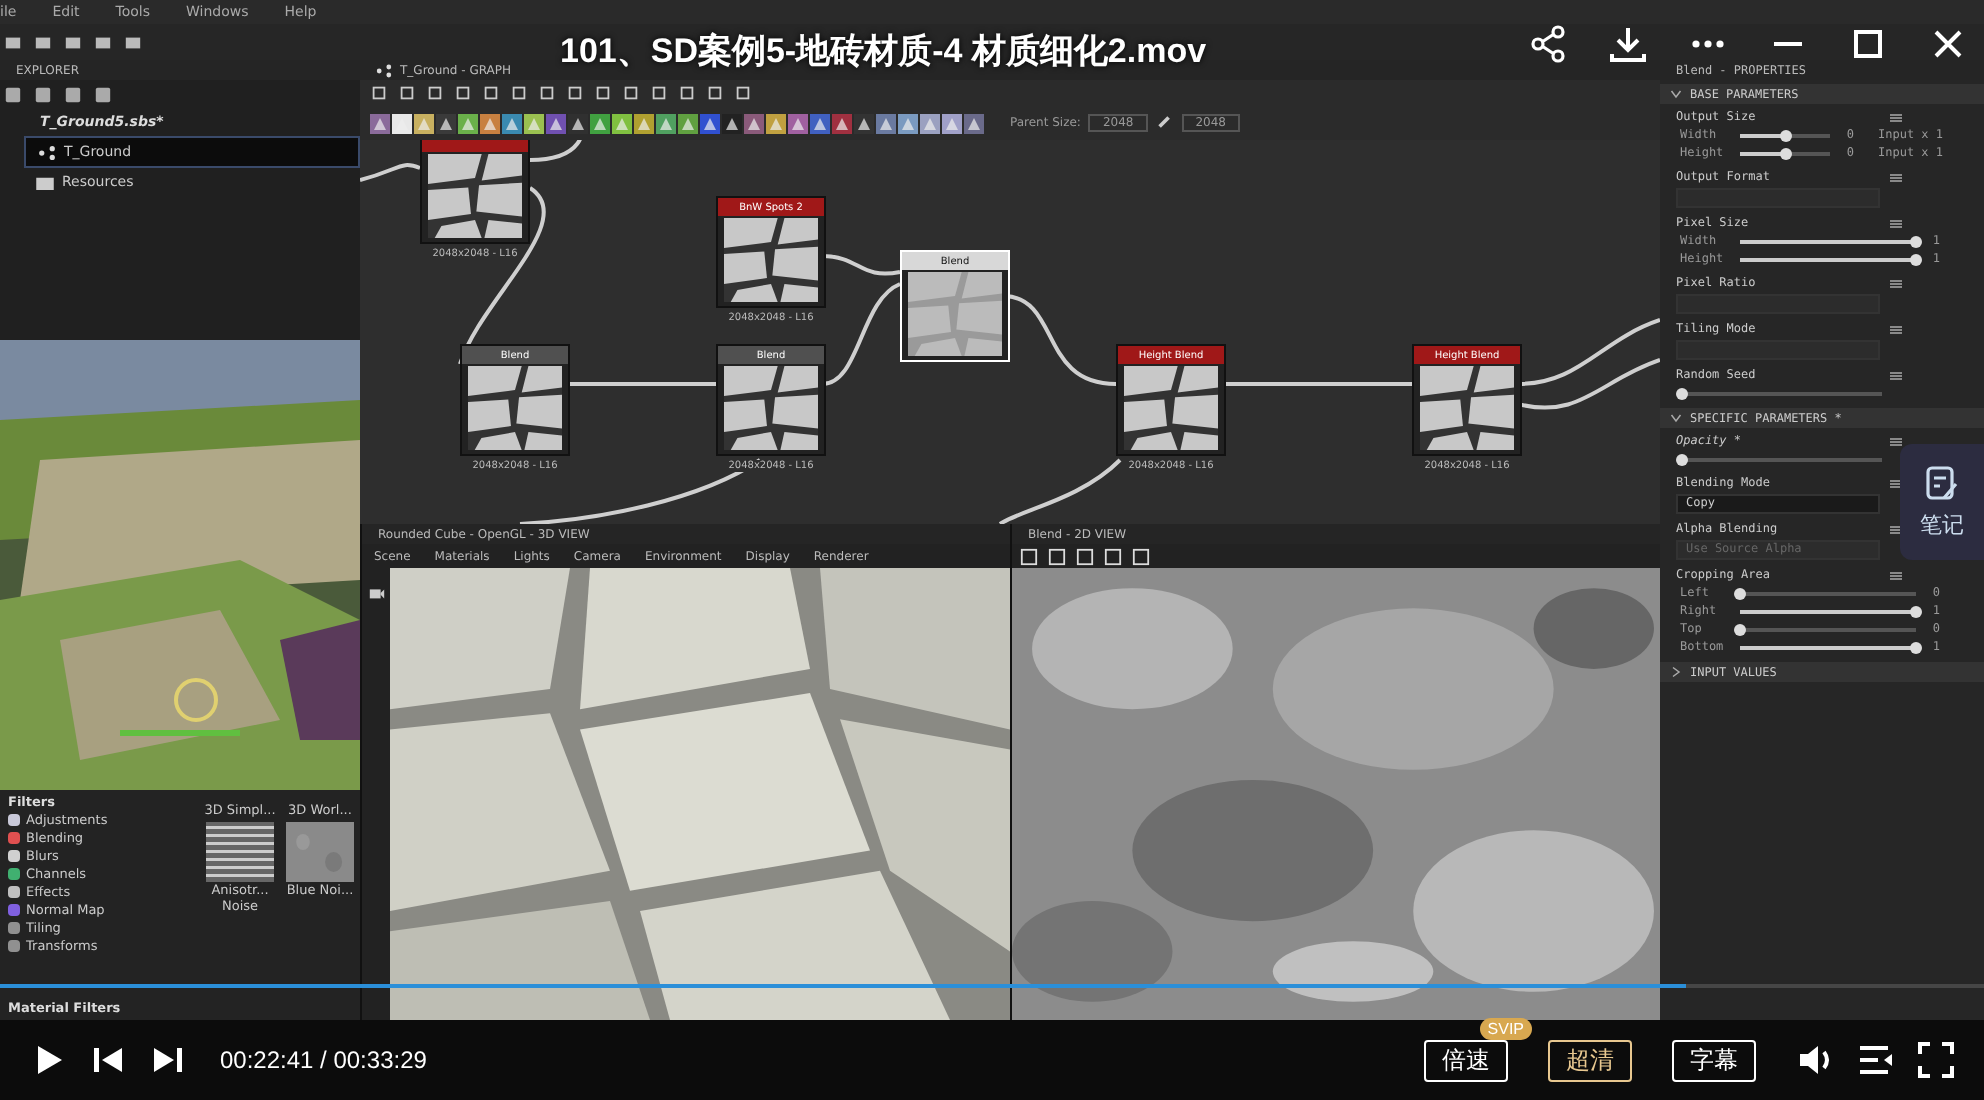  Describe the element at coordinates (1590, 1061) in the screenshot. I see `player-button: 超清` at that location.